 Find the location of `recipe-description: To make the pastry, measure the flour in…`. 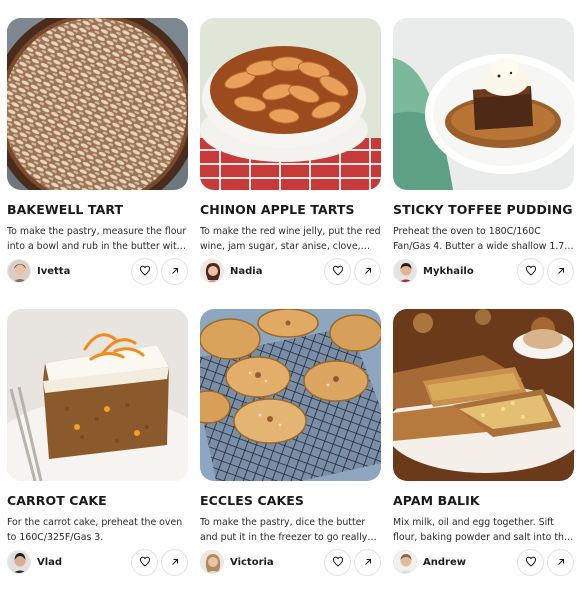

recipe-description: To make the pastry, measure the flour in… is located at coordinates (97, 239).